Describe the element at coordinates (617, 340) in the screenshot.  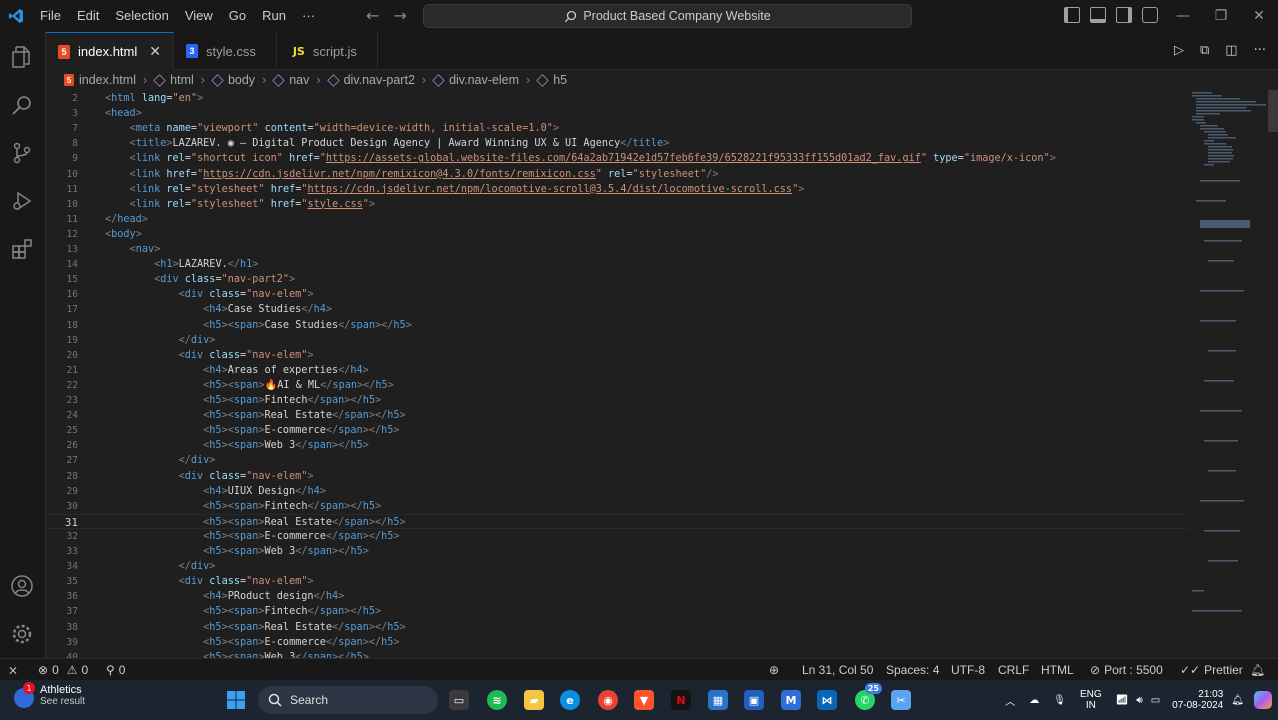
I see `code-line: 19 </div>` at that location.